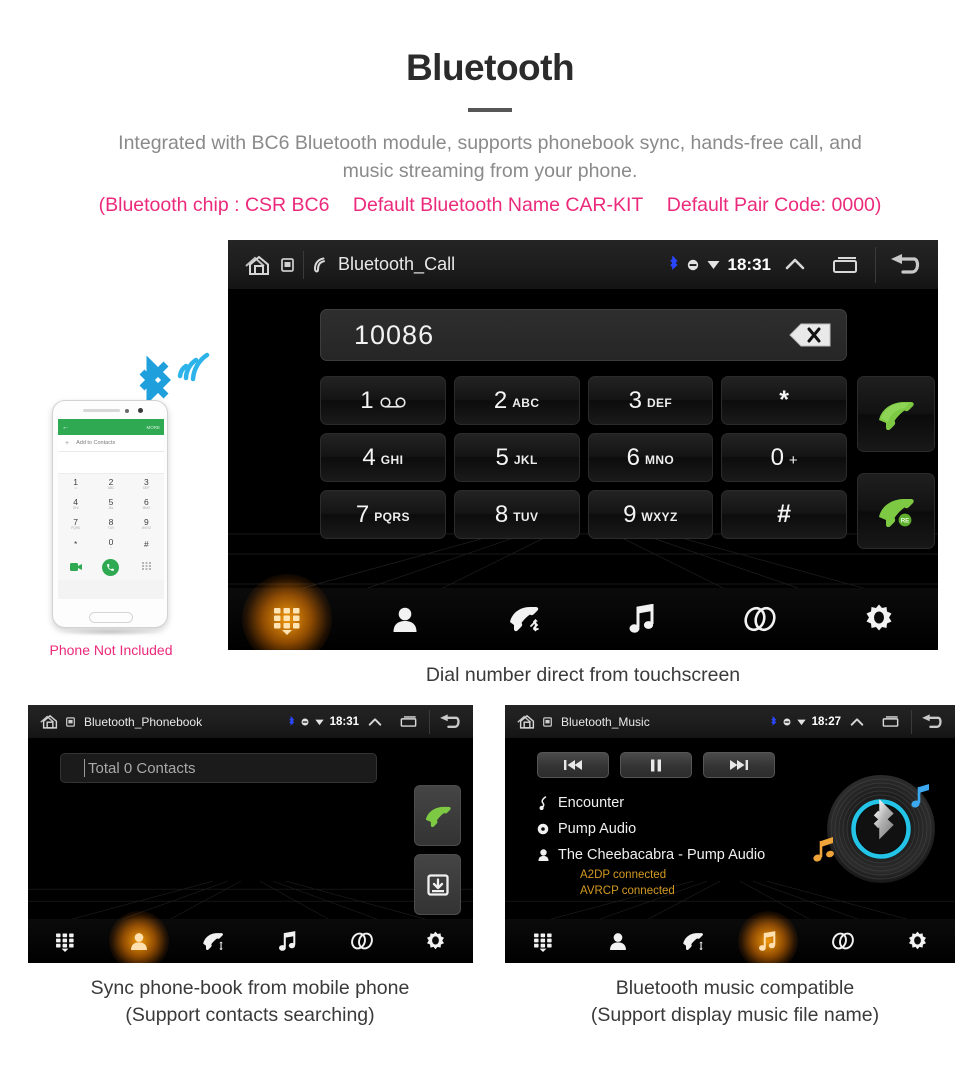 Image resolution: width=980 pixels, height=1091 pixels. What do you see at coordinates (250, 988) in the screenshot?
I see `phonebook-caption-line-1: Sync phone-book from mobile phone` at bounding box center [250, 988].